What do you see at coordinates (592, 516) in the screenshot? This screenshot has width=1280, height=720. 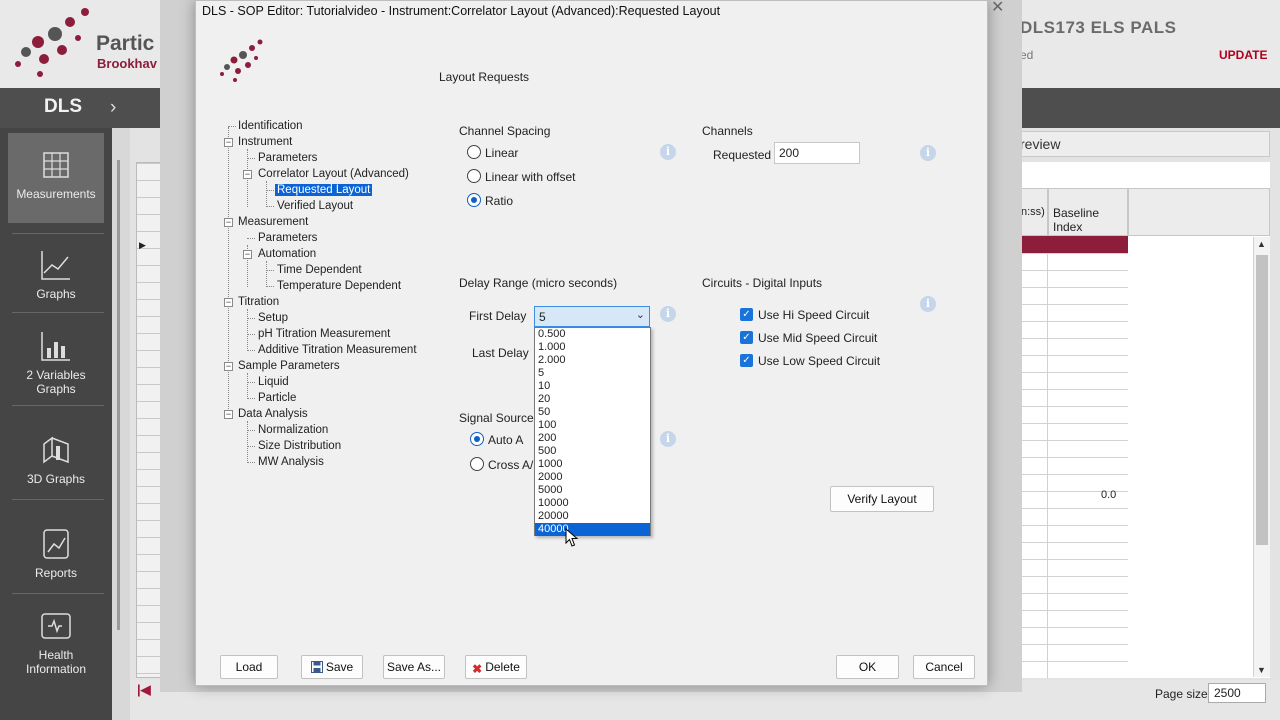 I see `dropdown-option: 20000` at bounding box center [592, 516].